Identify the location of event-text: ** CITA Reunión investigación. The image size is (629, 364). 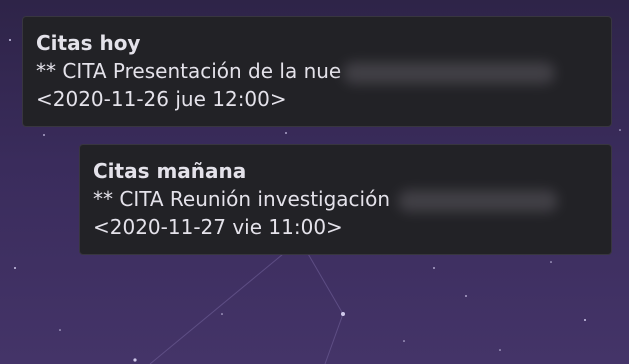
(242, 199).